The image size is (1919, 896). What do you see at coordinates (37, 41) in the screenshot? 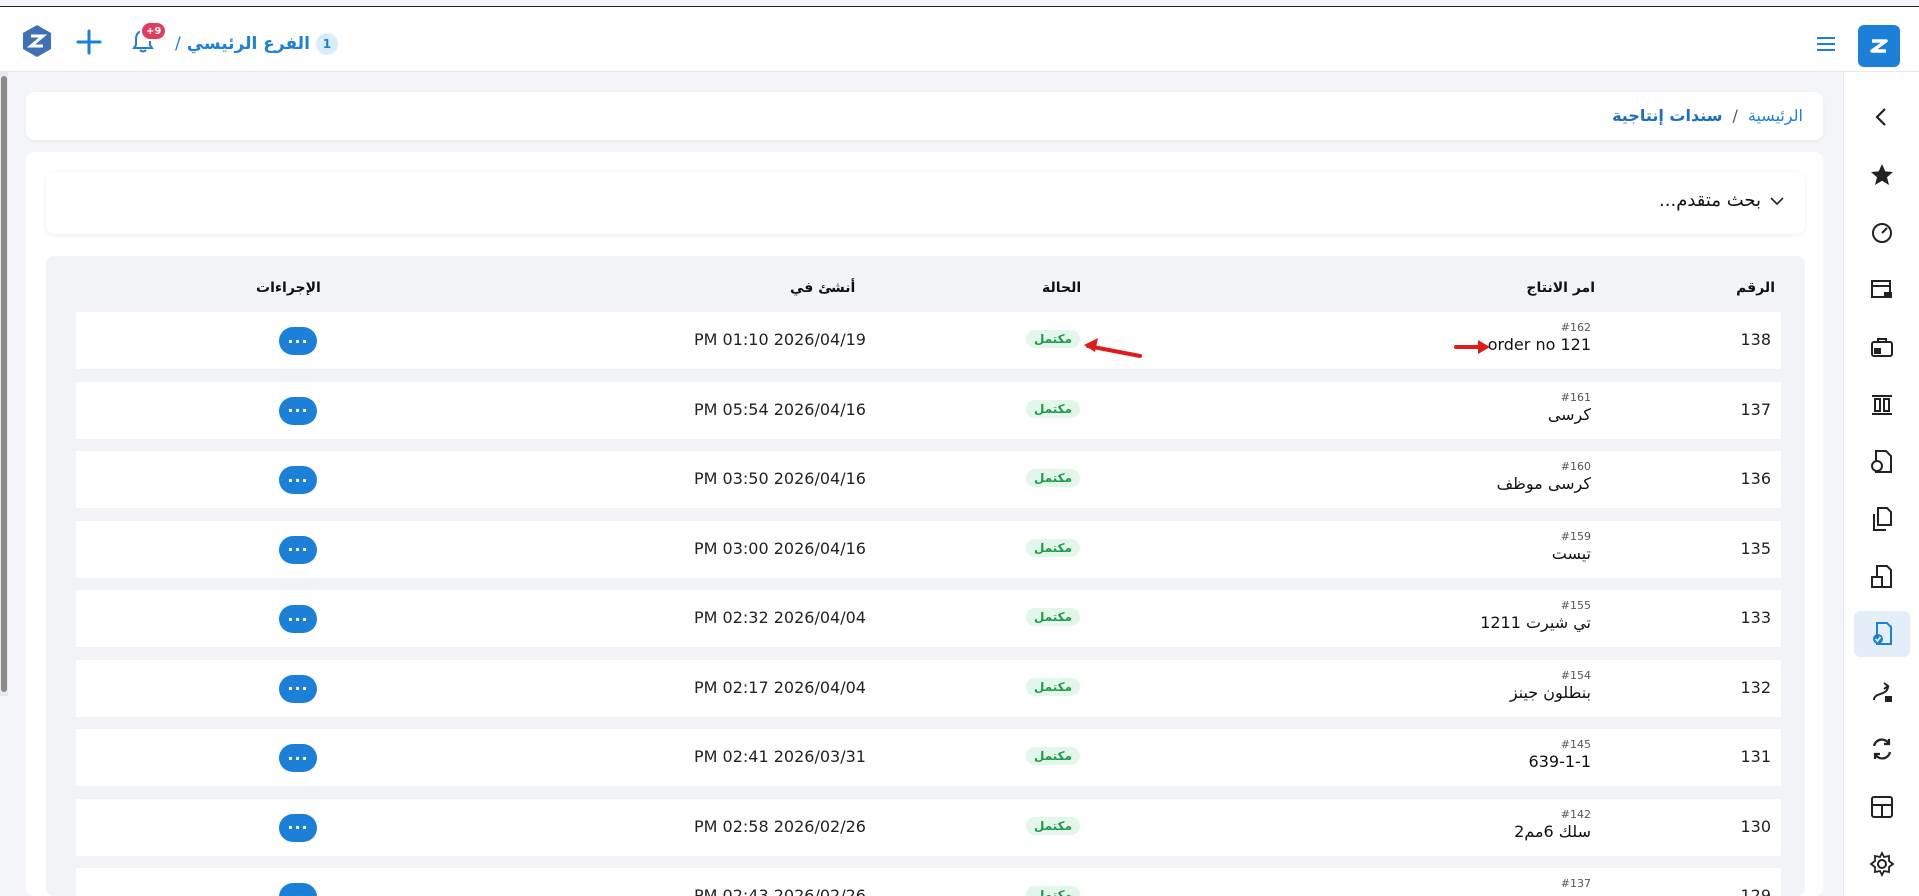
I see `app-logo-icon` at bounding box center [37, 41].